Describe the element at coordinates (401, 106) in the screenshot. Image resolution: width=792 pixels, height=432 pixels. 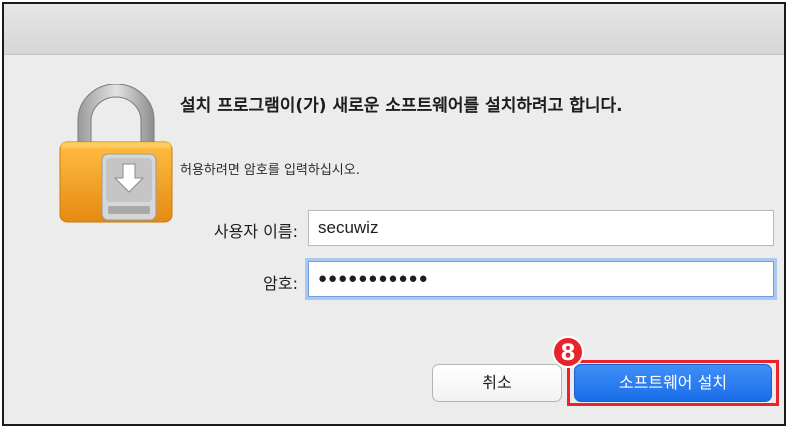
I see `dialog-title: 설치 프로그램이(가) 새로운 소프트웨어를 설치하려고 합니다.` at that location.